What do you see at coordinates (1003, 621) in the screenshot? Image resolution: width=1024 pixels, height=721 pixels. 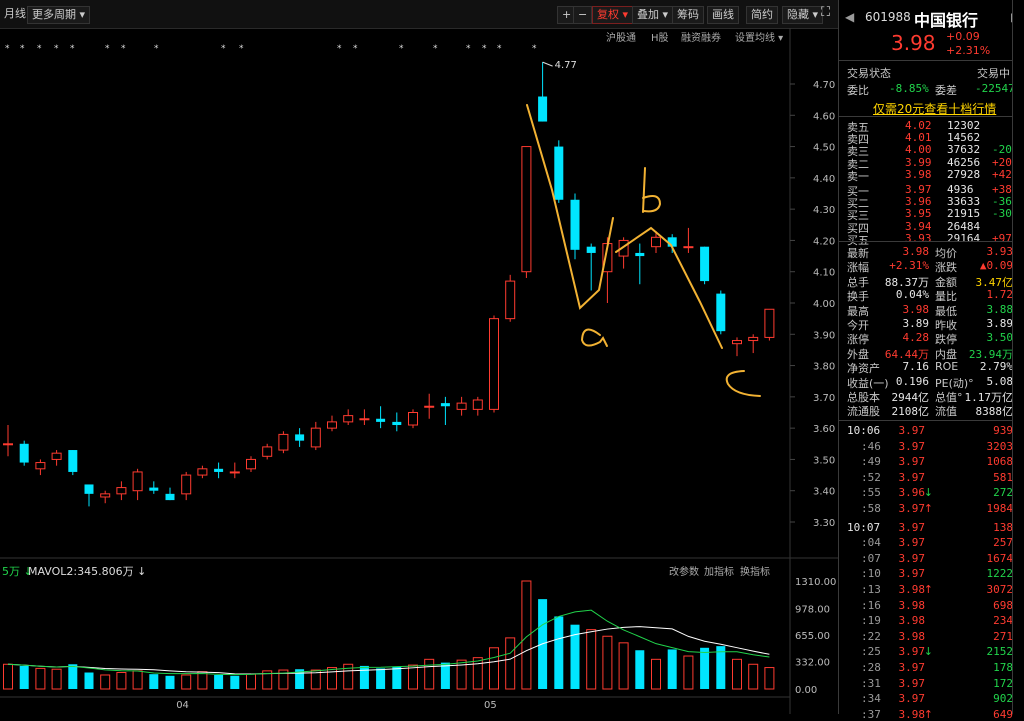 I see `tick-volume: 234` at bounding box center [1003, 621].